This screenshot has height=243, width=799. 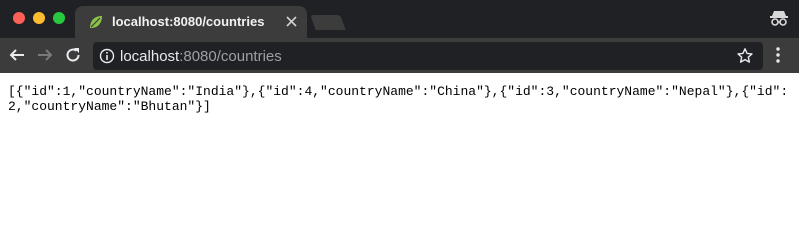 I want to click on url-text: localhost:8080/countries, so click(x=201, y=56).